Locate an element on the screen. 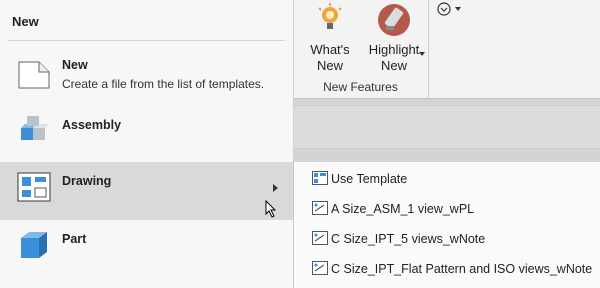  submenu-item-a-size-asm: A Size_ASM_1 view_wPL is located at coordinates (447, 209).